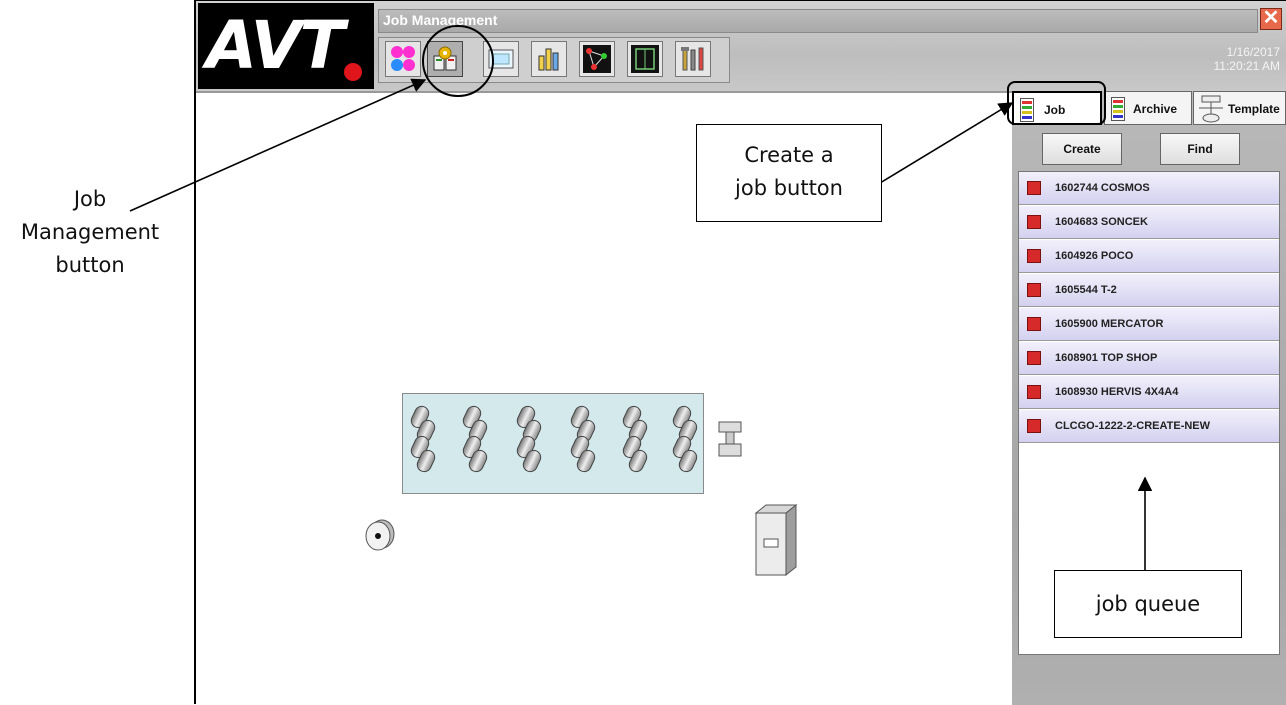 This screenshot has height=705, width=1286. Describe the element at coordinates (789, 188) in the screenshot. I see `callout-line-2: job button` at that location.